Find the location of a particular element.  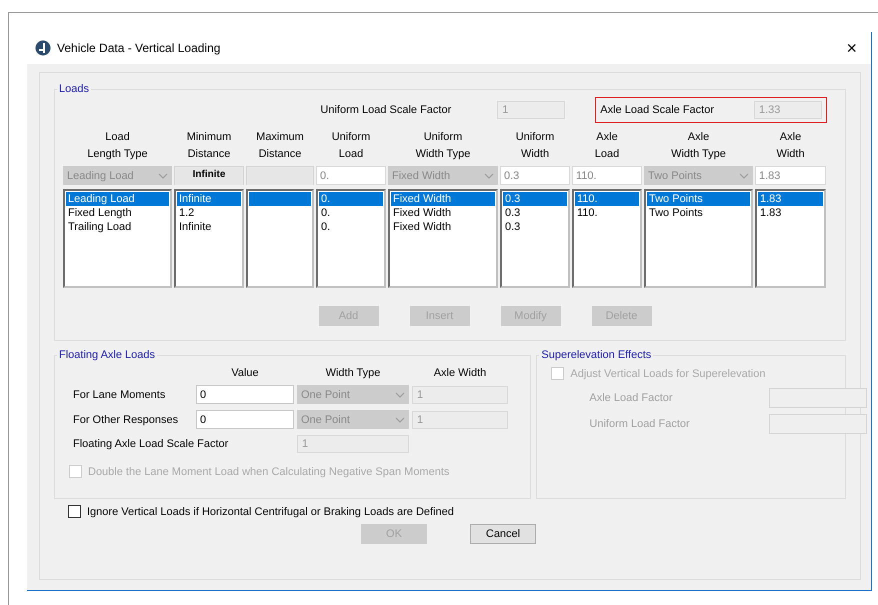

input-field: 110. is located at coordinates (607, 175).